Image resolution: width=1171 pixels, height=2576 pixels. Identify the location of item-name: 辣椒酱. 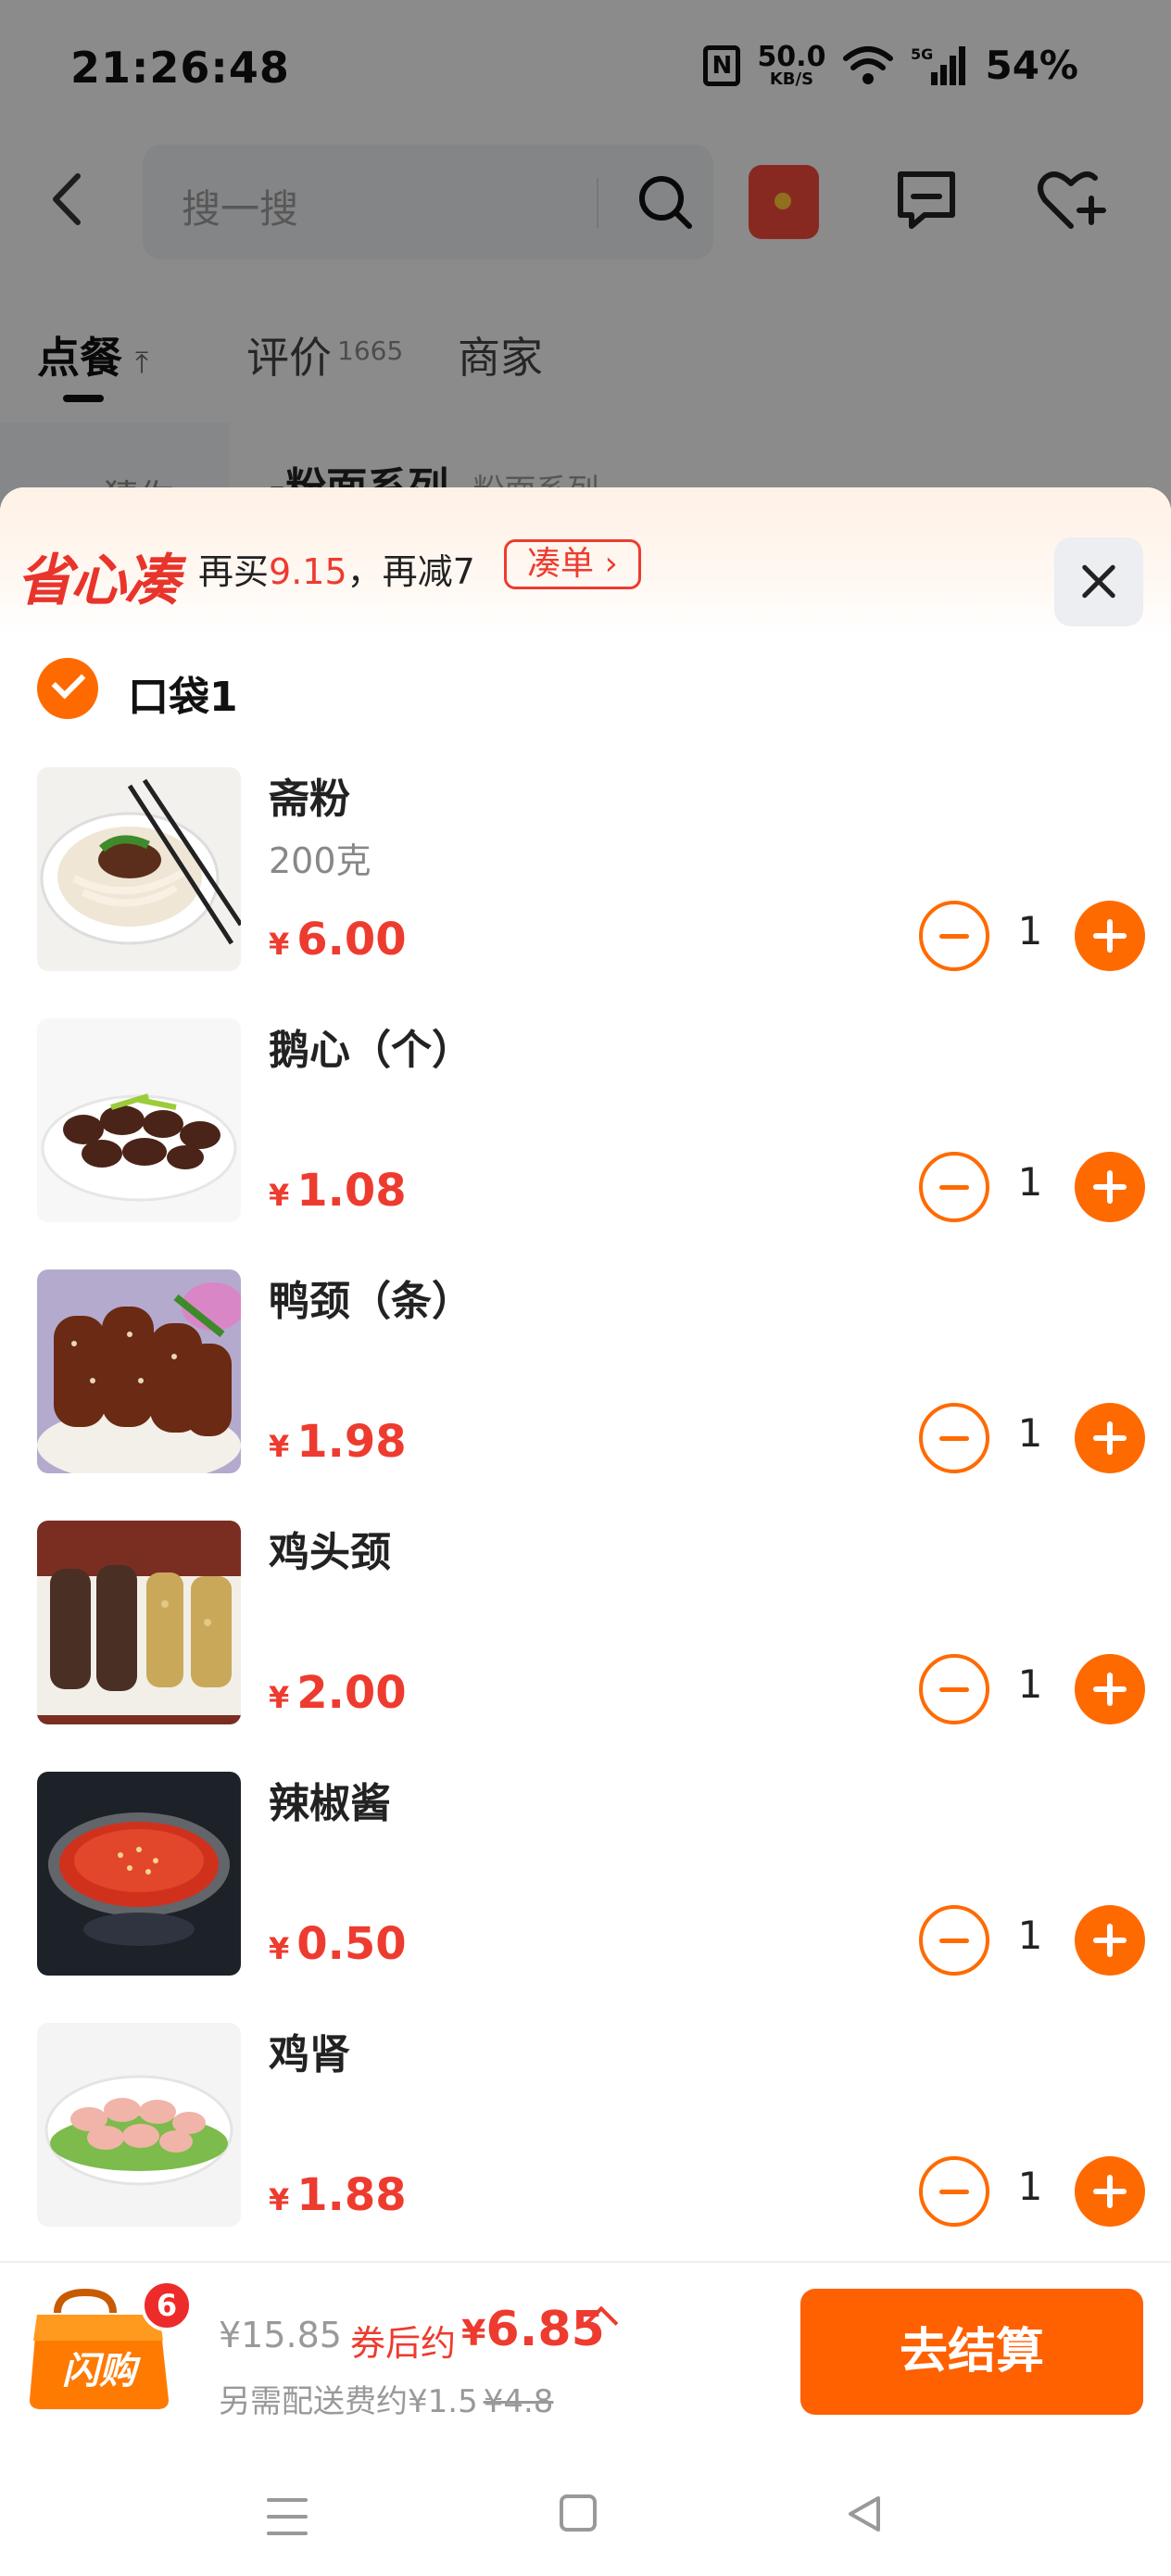
(330, 1803).